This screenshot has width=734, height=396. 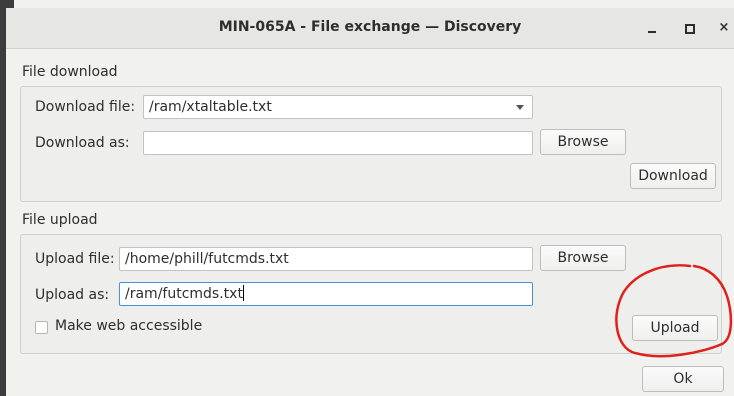 I want to click on download-browse-button: Browse, so click(x=583, y=142).